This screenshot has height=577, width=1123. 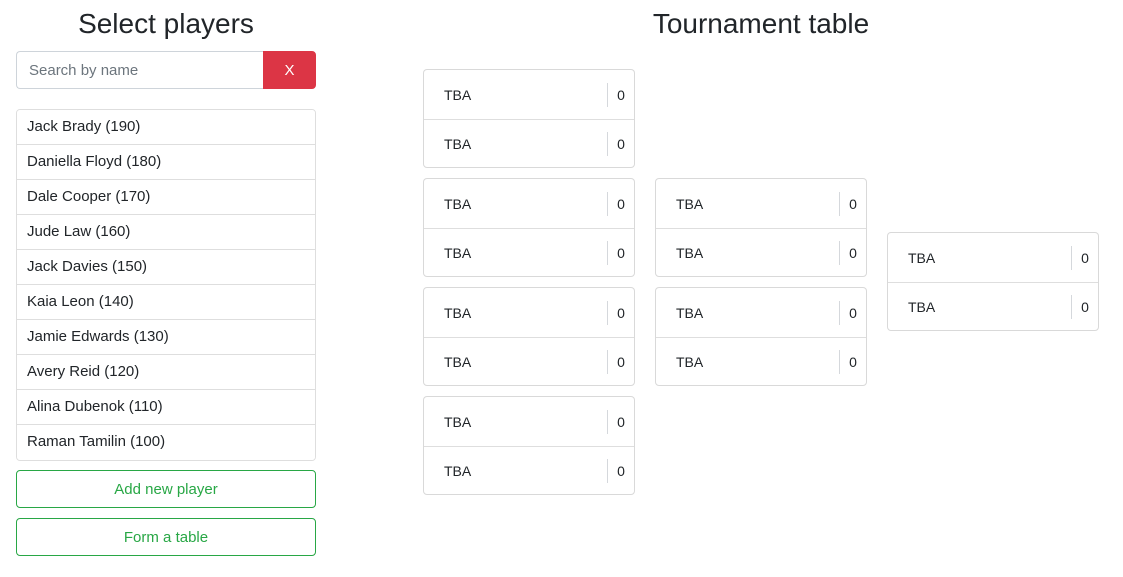 What do you see at coordinates (166, 197) in the screenshot?
I see `player-item: Dale Cooper (170)` at bounding box center [166, 197].